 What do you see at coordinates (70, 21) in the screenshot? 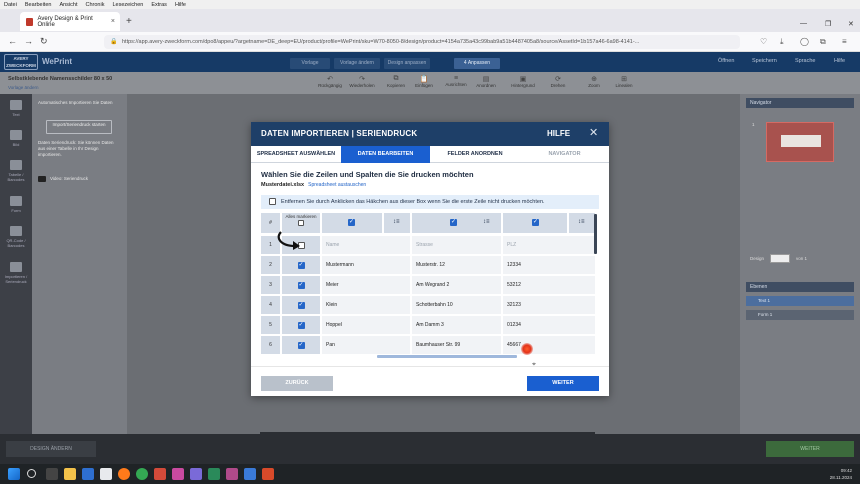
I see `browser-tab: Avery Design & Print Online ×` at bounding box center [70, 21].